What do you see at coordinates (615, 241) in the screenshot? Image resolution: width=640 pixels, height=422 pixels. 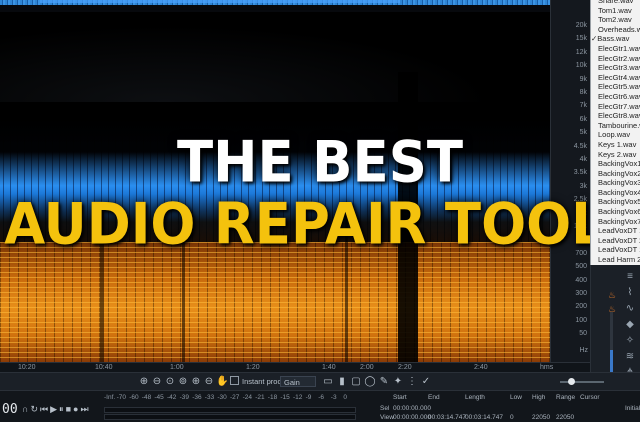 I see `file-list-item: LeadVoxDT 2.wav` at bounding box center [615, 241].